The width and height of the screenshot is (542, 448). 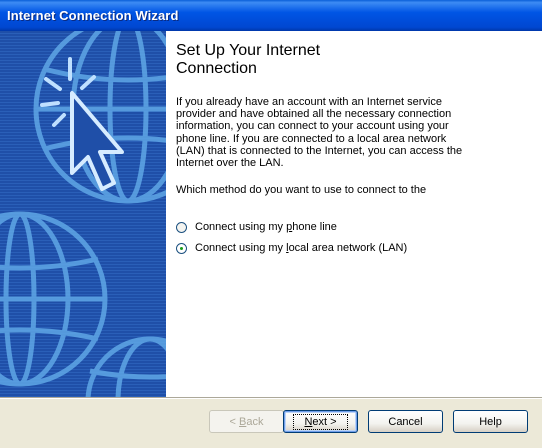 I want to click on radio-phone-line: Connect using my phone line, so click(x=256, y=227).